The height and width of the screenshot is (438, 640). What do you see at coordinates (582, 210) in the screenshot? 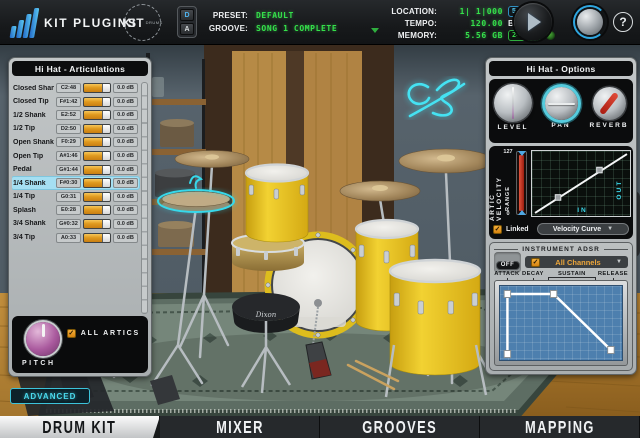
I see `in-axis-label: IN` at bounding box center [582, 210].